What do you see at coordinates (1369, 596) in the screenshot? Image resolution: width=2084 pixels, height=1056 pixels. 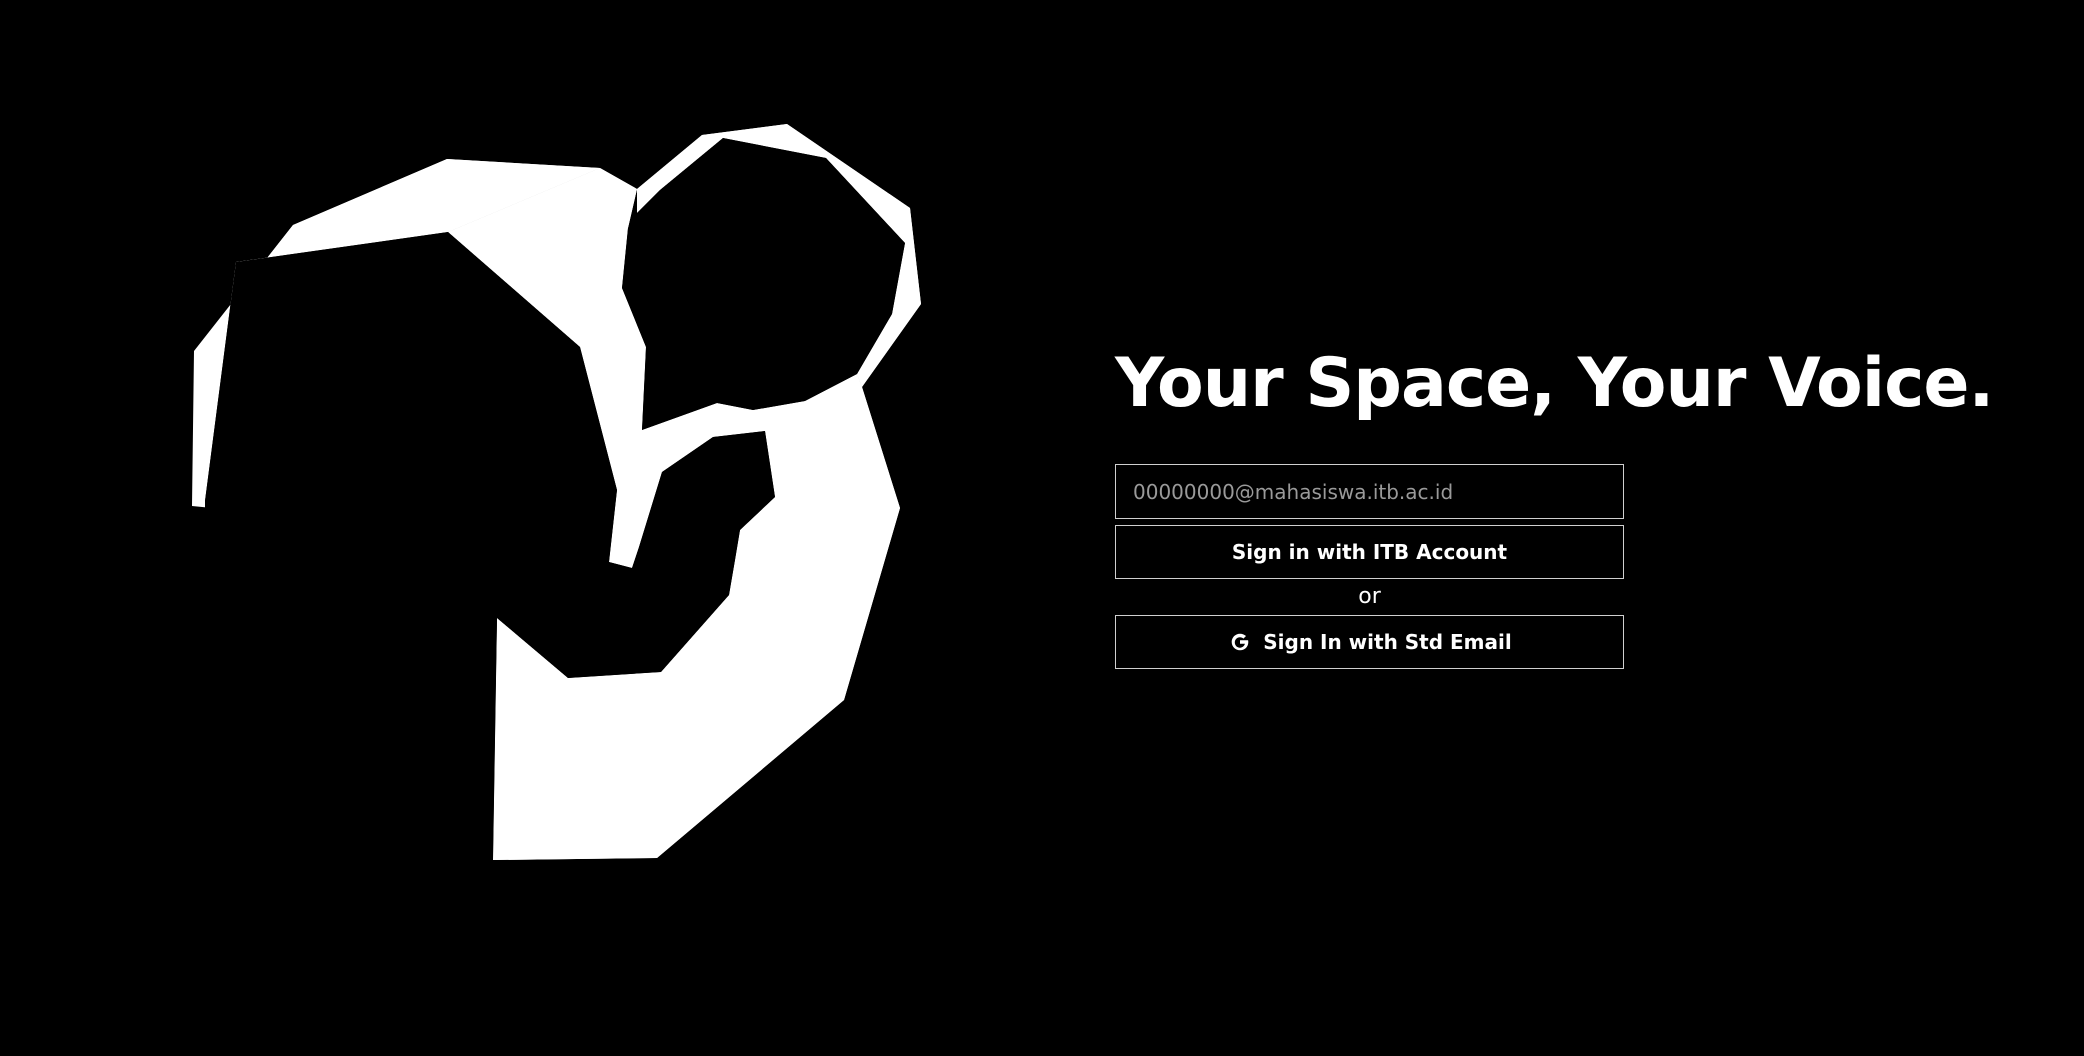 I see `or-separator: or` at bounding box center [1369, 596].